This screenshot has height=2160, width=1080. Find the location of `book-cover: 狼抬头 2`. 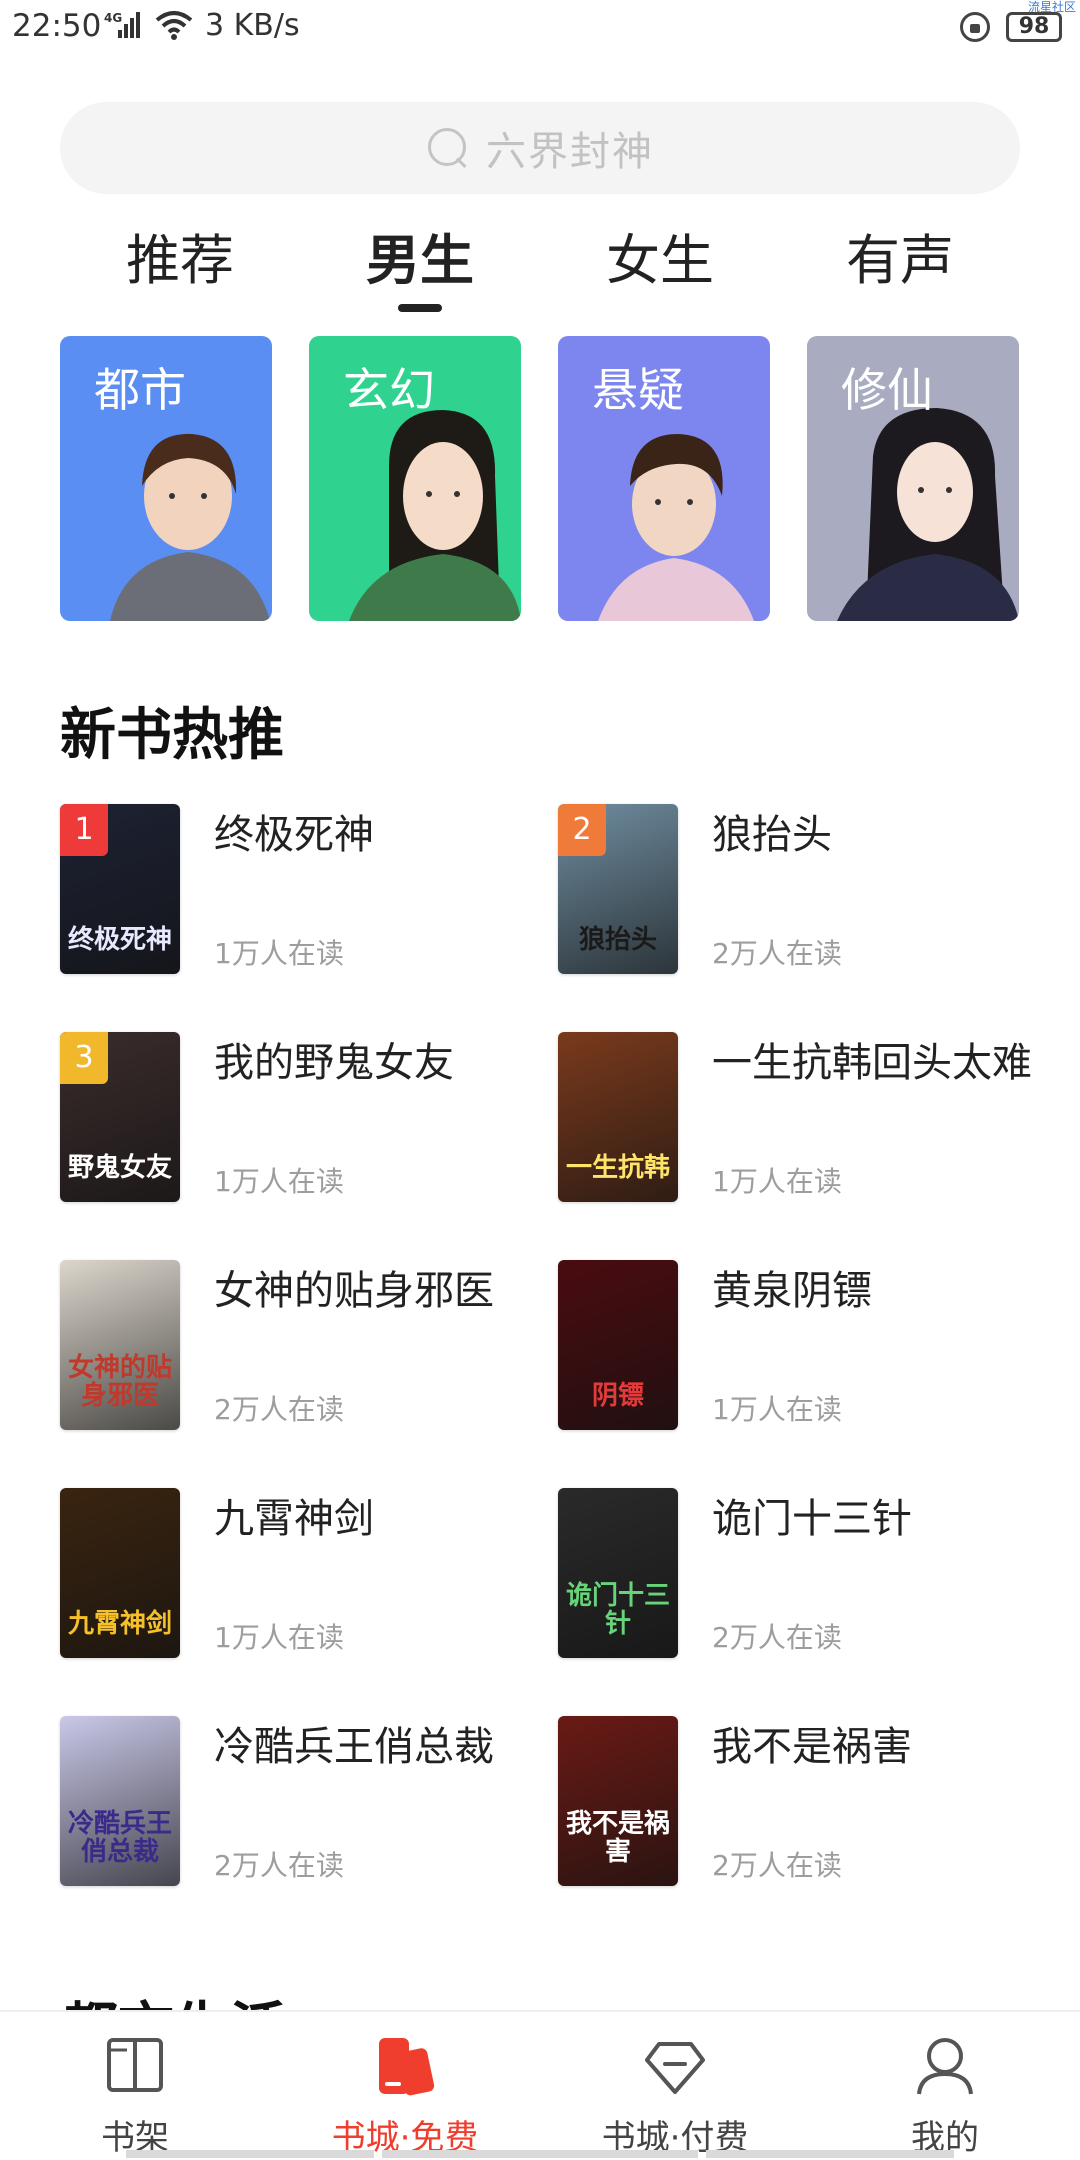

book-cover: 狼抬头 2 is located at coordinates (618, 889).